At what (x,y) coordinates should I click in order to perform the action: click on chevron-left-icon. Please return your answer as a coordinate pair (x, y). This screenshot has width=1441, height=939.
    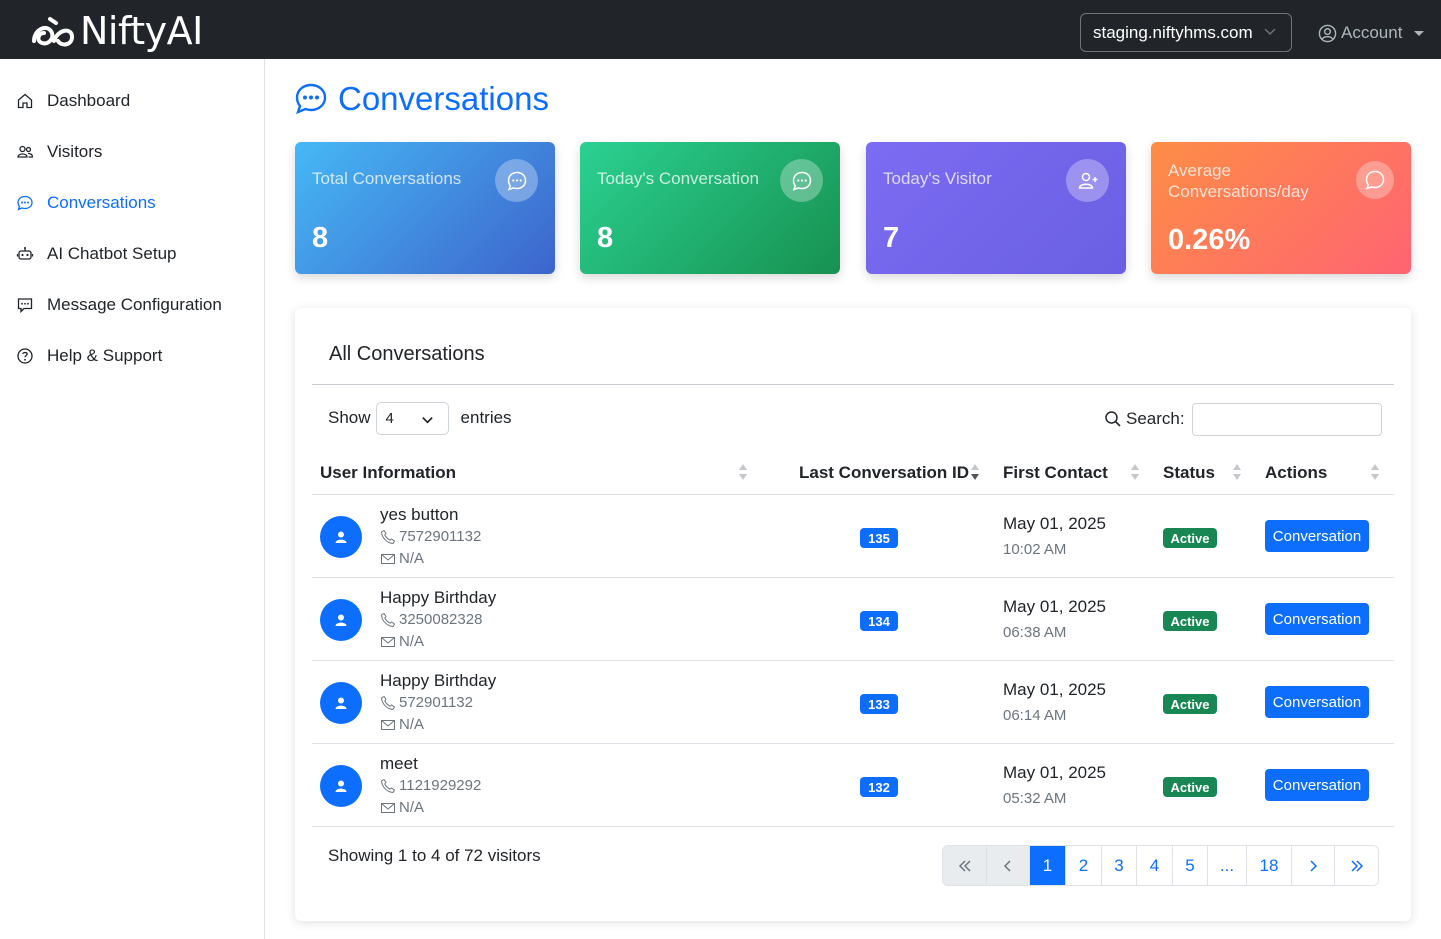
    Looking at the image, I should click on (1007, 865).